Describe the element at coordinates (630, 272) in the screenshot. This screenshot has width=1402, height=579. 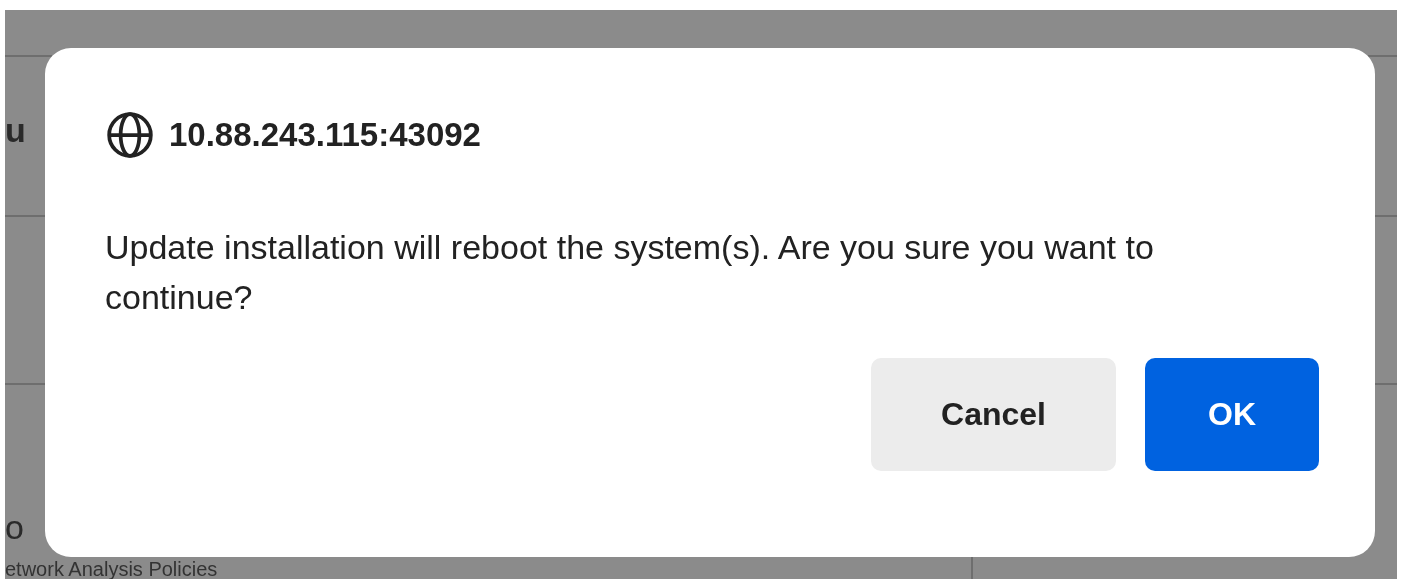
I see `dialog-message: Update installation will reboot the system(s). Are you sure you want to continue?` at that location.